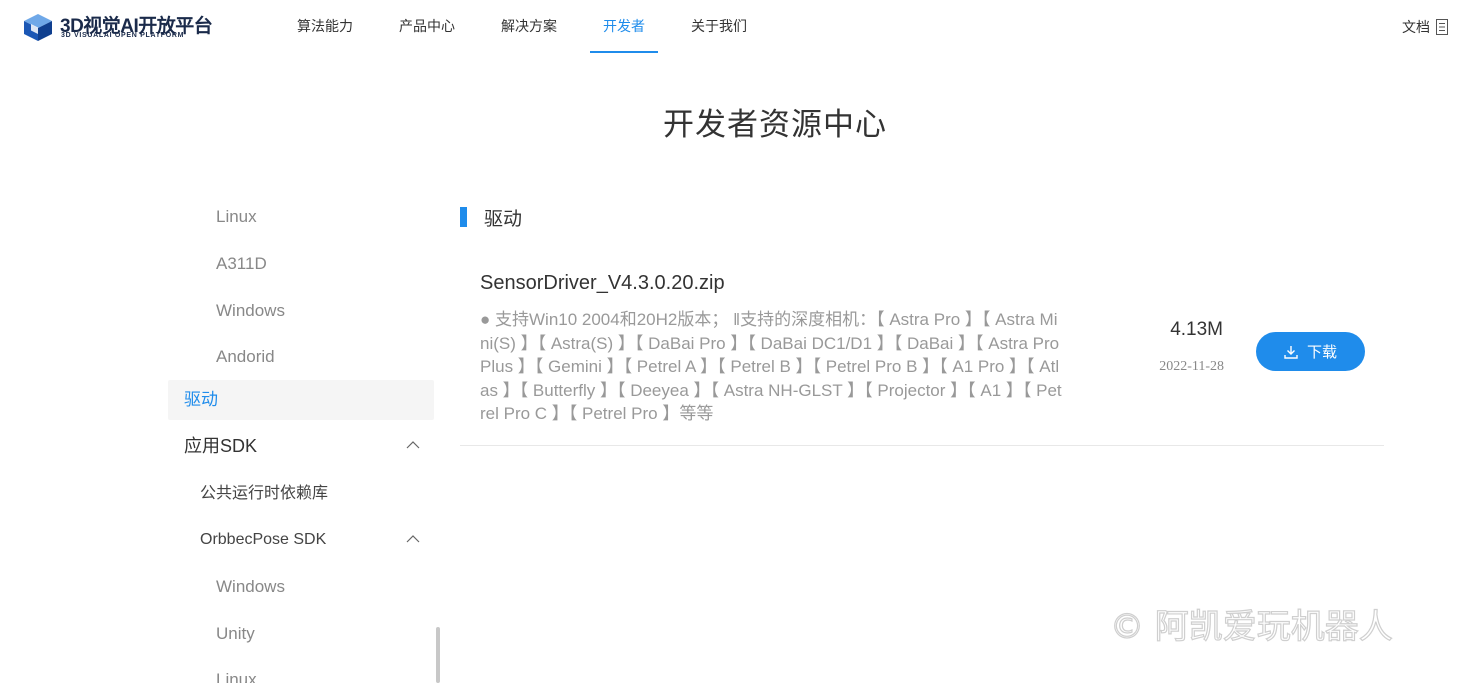 This screenshot has height=683, width=1476. What do you see at coordinates (301, 264) in the screenshot?
I see `sidebar-item-a311d: A311D` at bounding box center [301, 264].